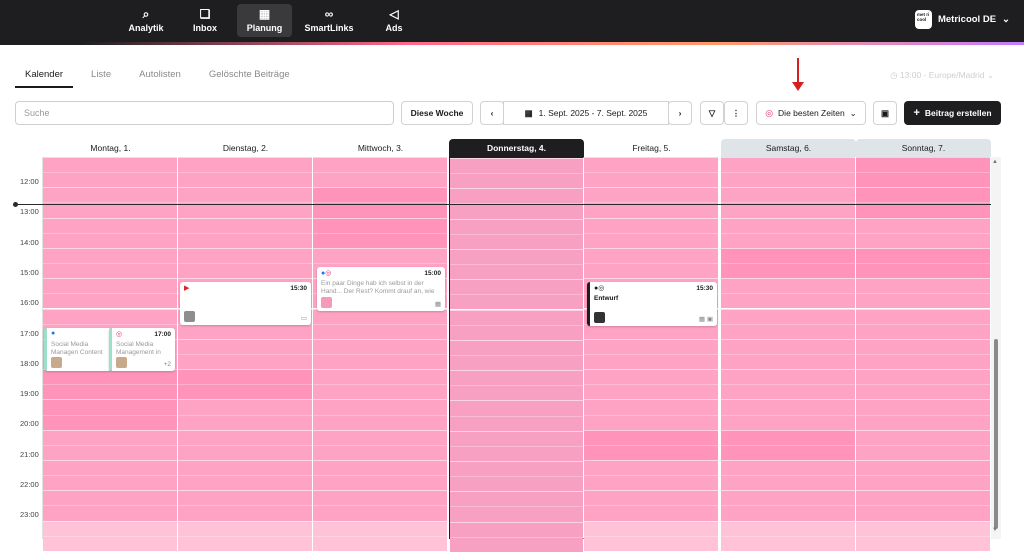  What do you see at coordinates (885, 113) in the screenshot?
I see `media-library-button: ▣` at bounding box center [885, 113].